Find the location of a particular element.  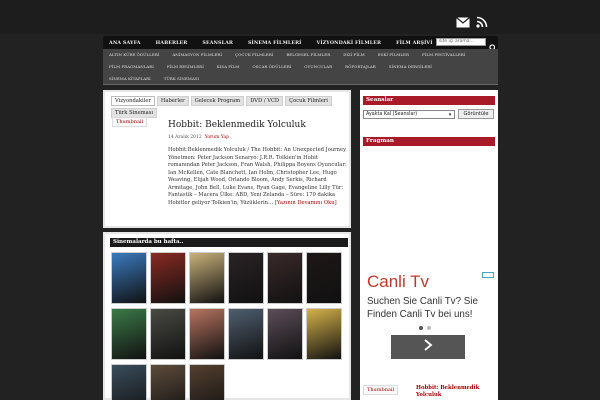

post-date: 14 Aralık 2012 is located at coordinates (185, 137).